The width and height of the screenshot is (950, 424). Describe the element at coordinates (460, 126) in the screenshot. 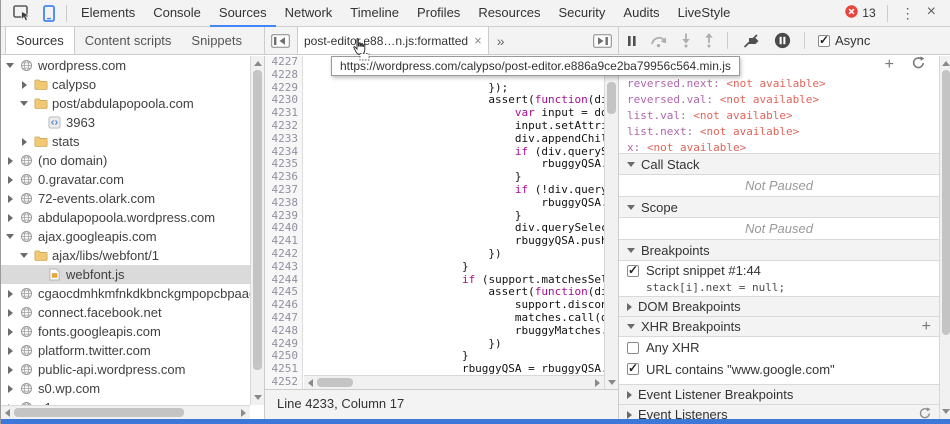

I see `code-line: input.setAttribute` at that location.